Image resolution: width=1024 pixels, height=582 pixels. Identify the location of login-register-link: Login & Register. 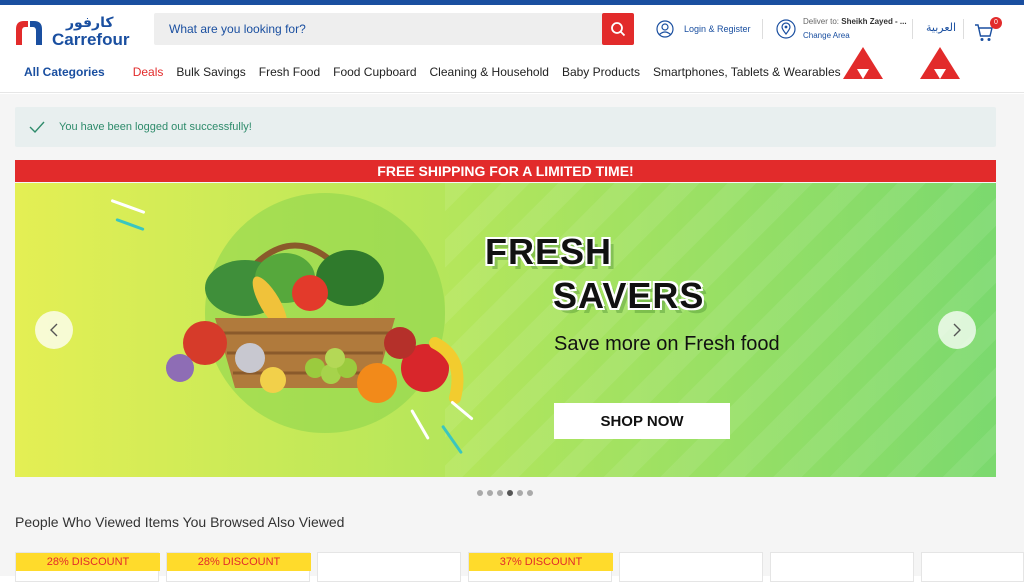
(703, 29).